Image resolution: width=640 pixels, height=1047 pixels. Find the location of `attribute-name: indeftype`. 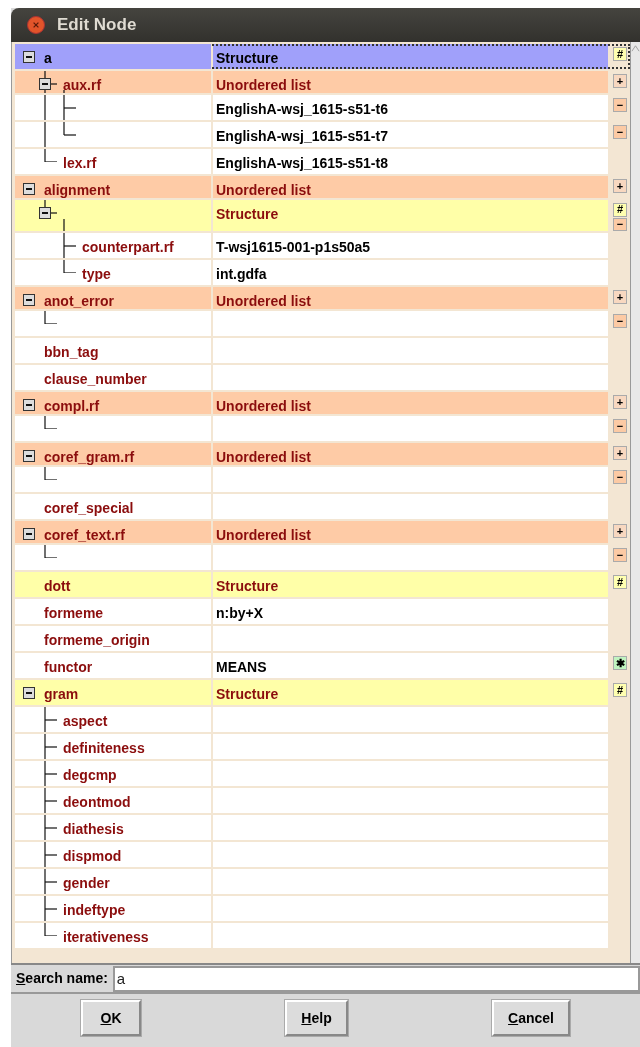

attribute-name: indeftype is located at coordinates (94, 910).